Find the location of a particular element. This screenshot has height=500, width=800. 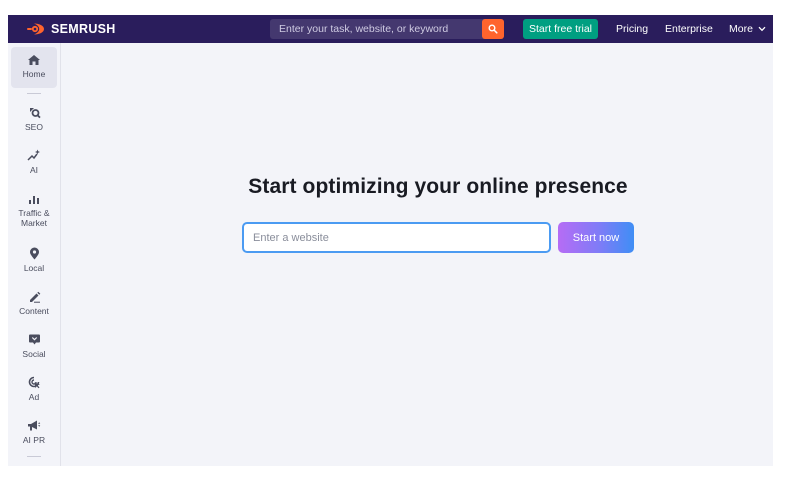

ad-target-icon is located at coordinates (34, 382).